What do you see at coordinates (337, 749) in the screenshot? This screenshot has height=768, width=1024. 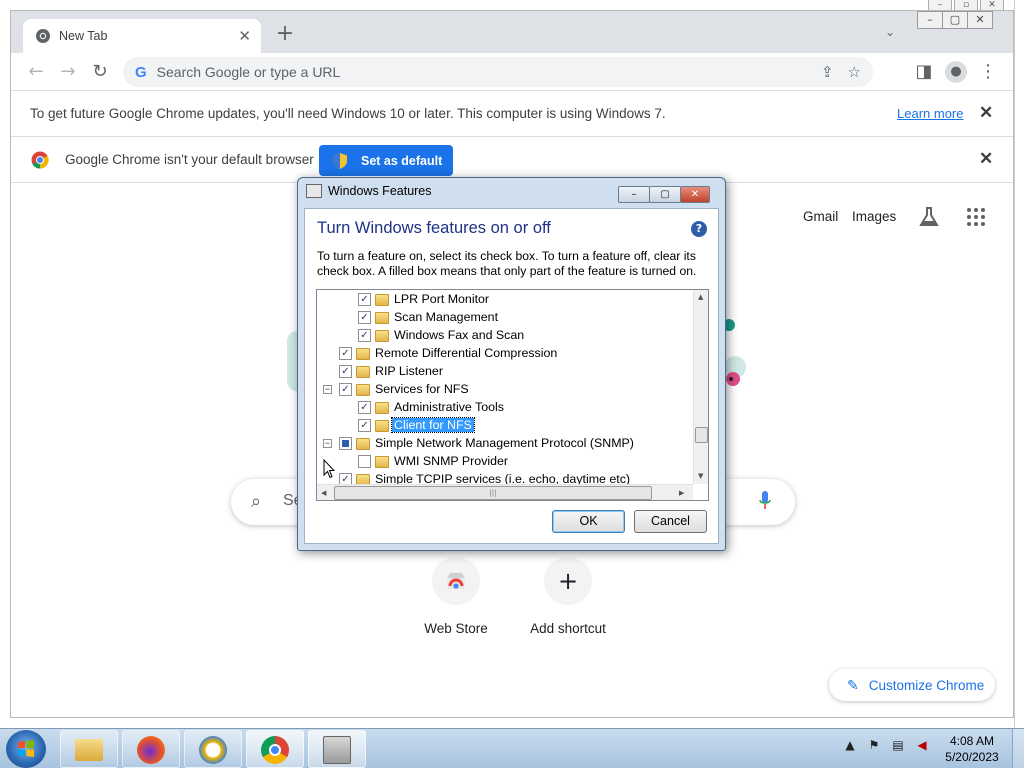 I see `taskbar-app-windows-features` at bounding box center [337, 749].